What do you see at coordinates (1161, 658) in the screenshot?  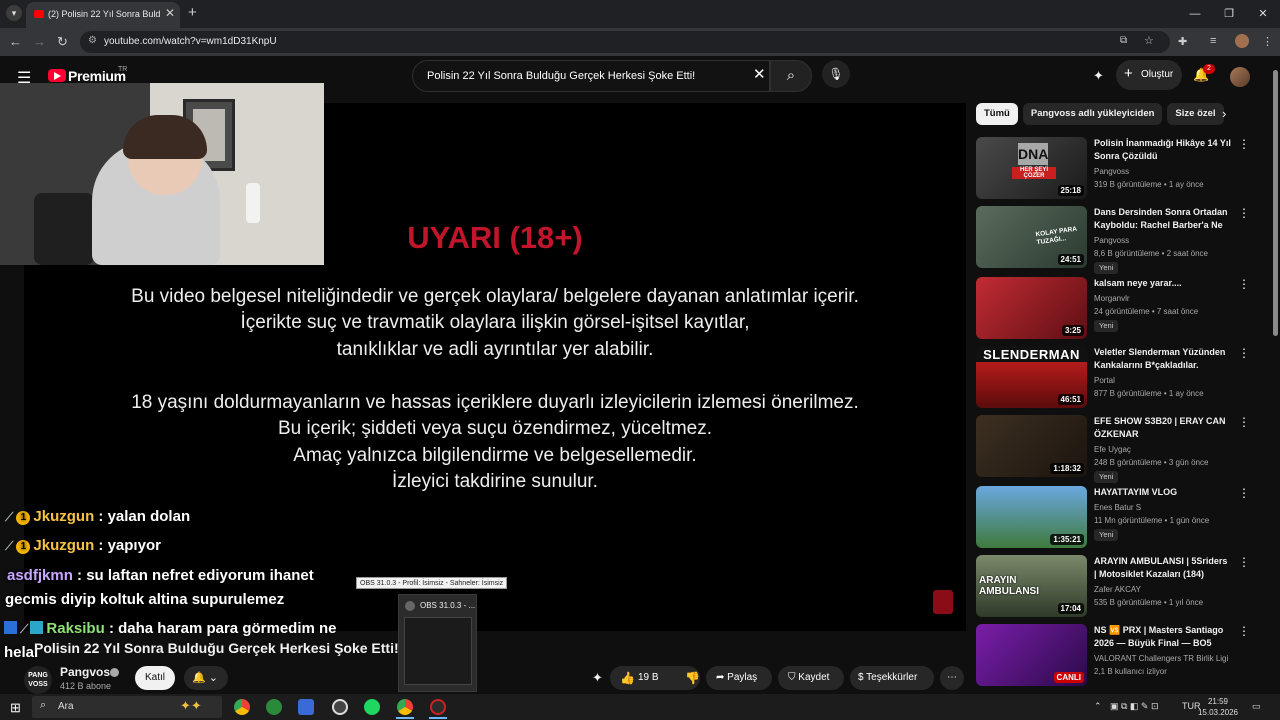 I see `channel-name: VALORANT Challengers TR Birlik Ligi` at bounding box center [1161, 658].